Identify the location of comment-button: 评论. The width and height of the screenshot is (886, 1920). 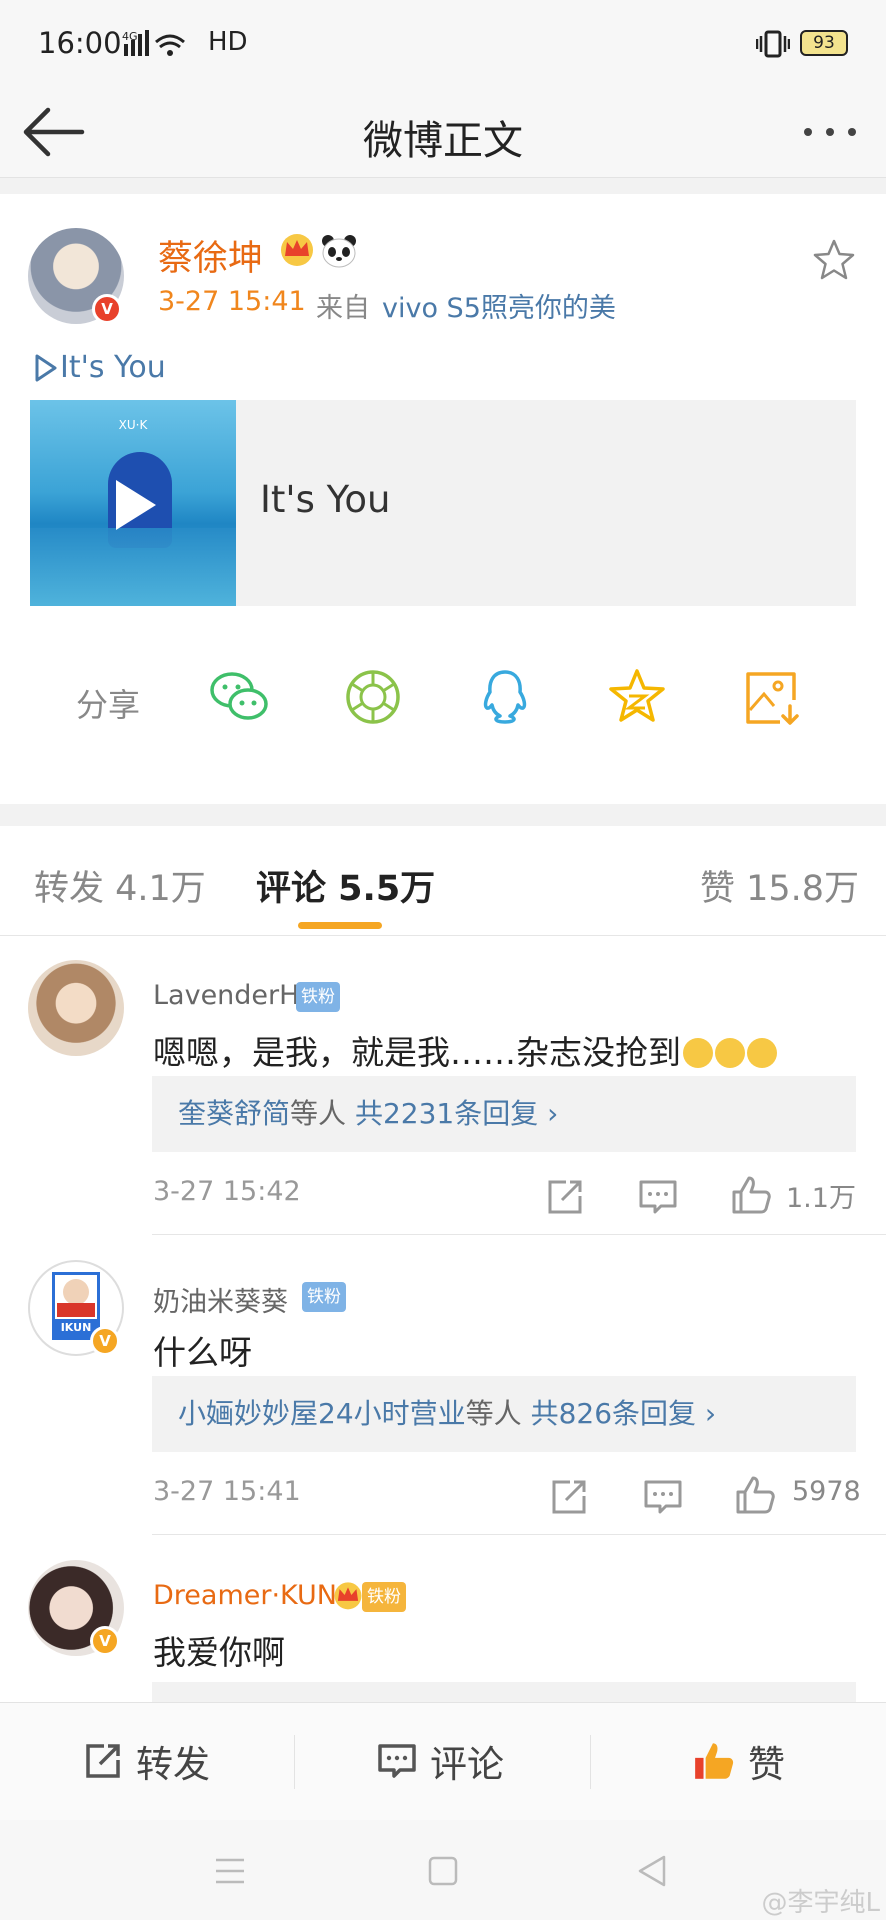
(440, 1761).